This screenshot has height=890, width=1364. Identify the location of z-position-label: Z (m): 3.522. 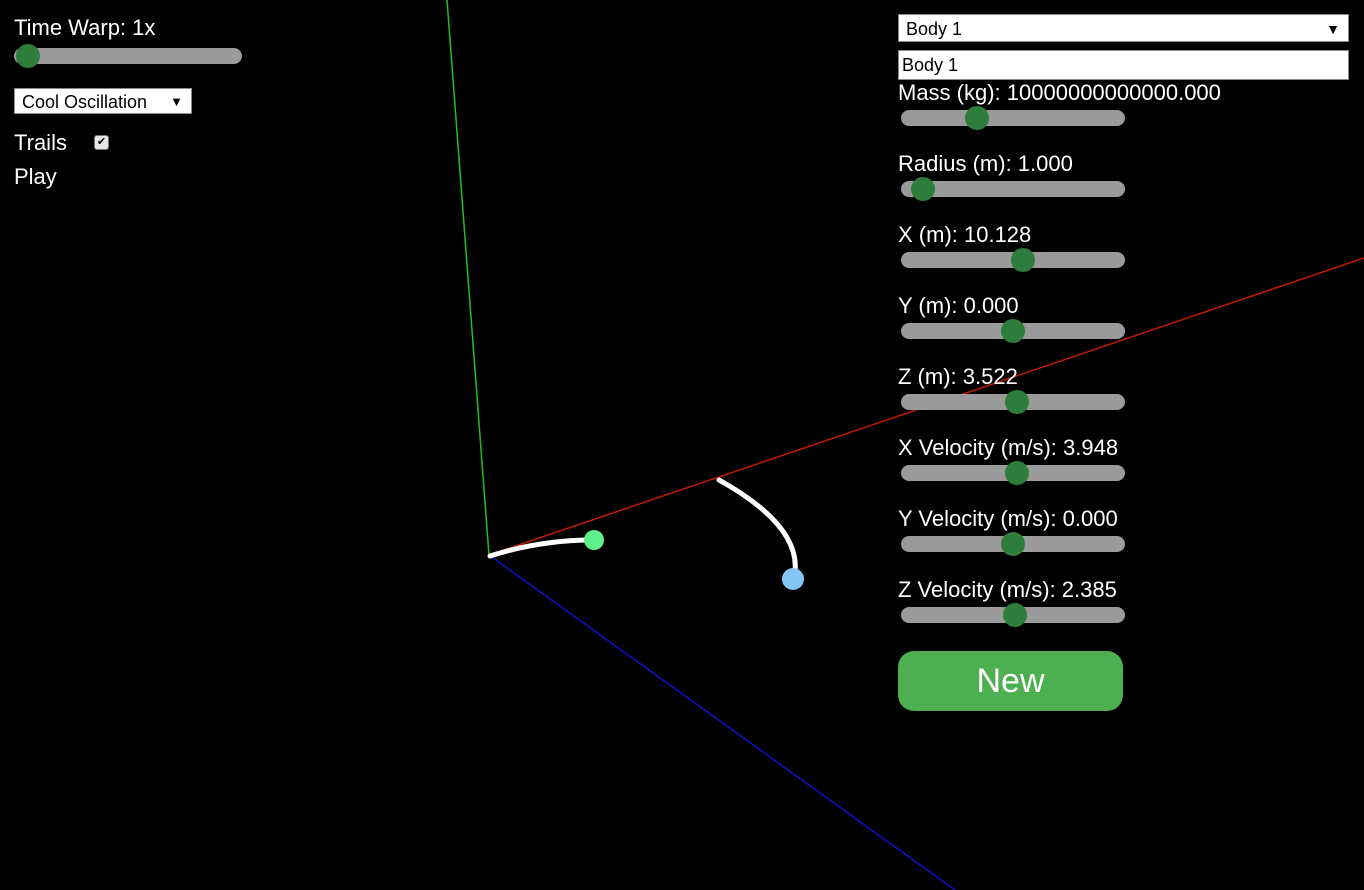
(958, 376).